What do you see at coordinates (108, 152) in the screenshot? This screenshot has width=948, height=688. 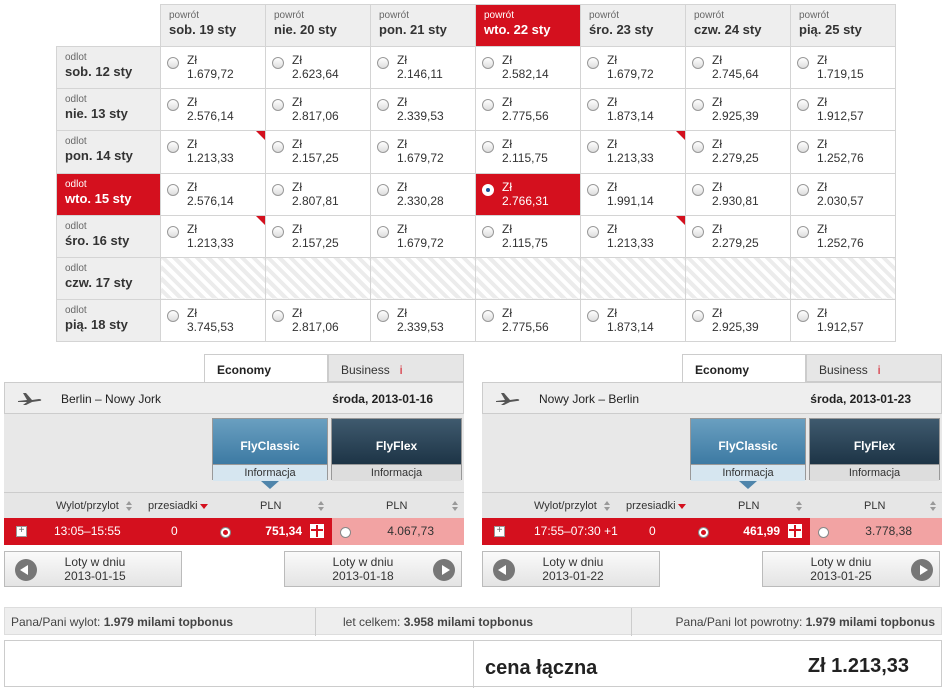 I see `depart-date-header: odlot pon. 14 sty` at bounding box center [108, 152].